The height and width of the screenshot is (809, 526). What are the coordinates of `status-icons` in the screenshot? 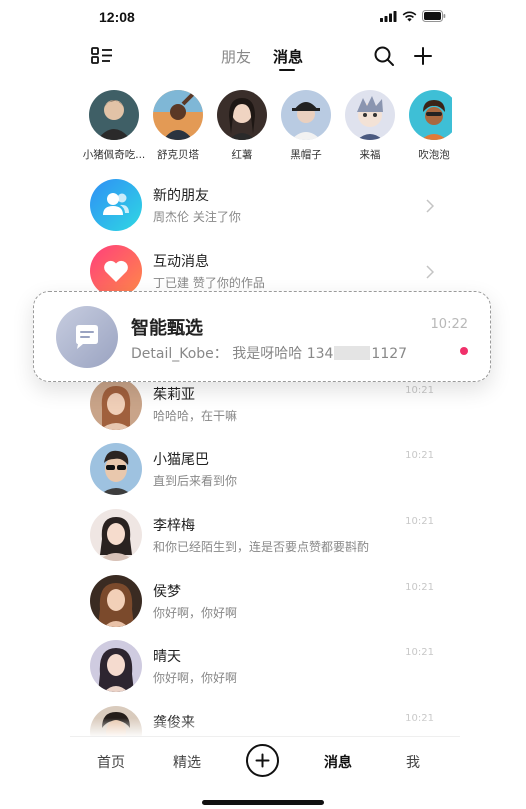 It's located at (413, 16).